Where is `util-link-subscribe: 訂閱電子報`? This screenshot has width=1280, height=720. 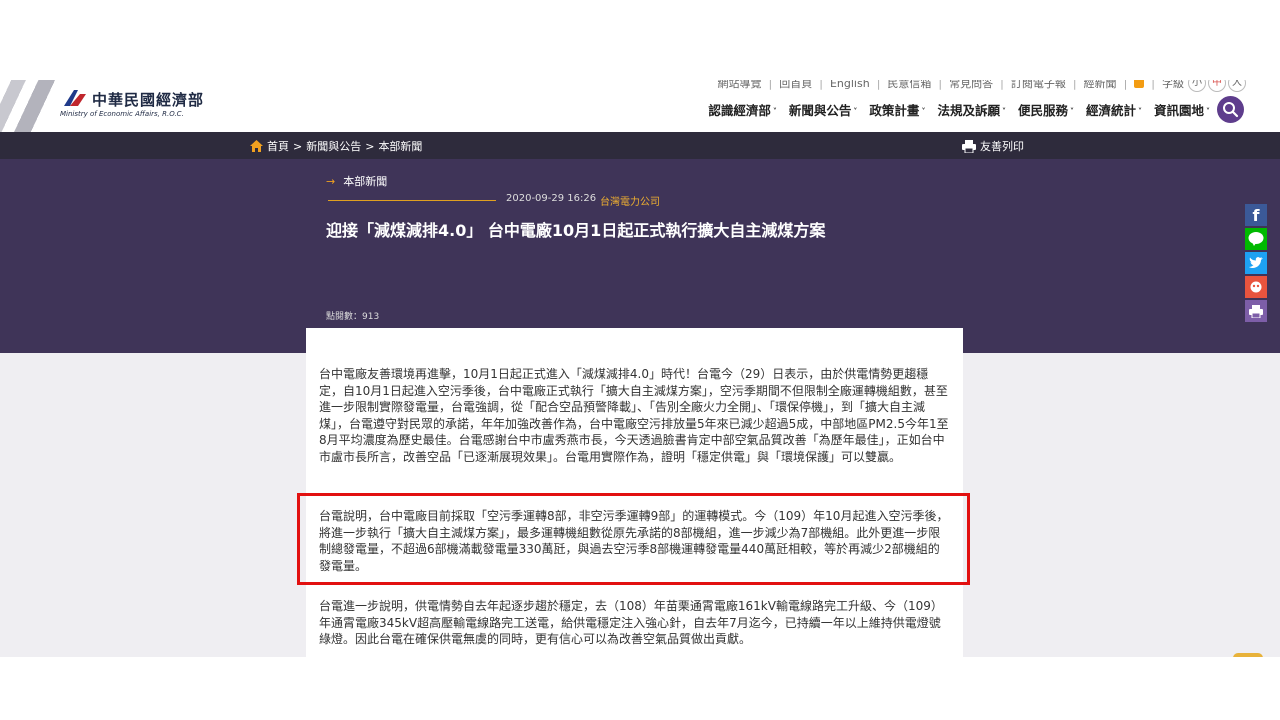 util-link-subscribe: 訂閱電子報 is located at coordinates (1038, 85).